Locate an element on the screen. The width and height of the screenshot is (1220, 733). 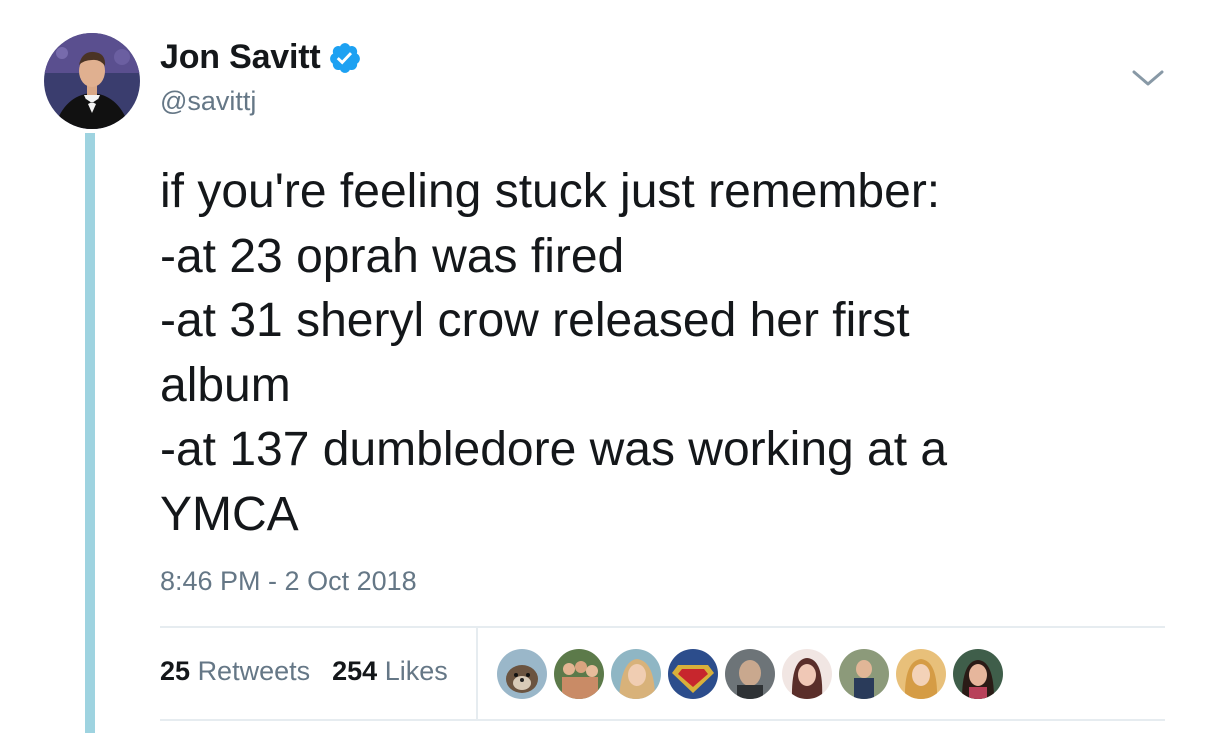
retweets-label: Retweets is located at coordinates (254, 671).